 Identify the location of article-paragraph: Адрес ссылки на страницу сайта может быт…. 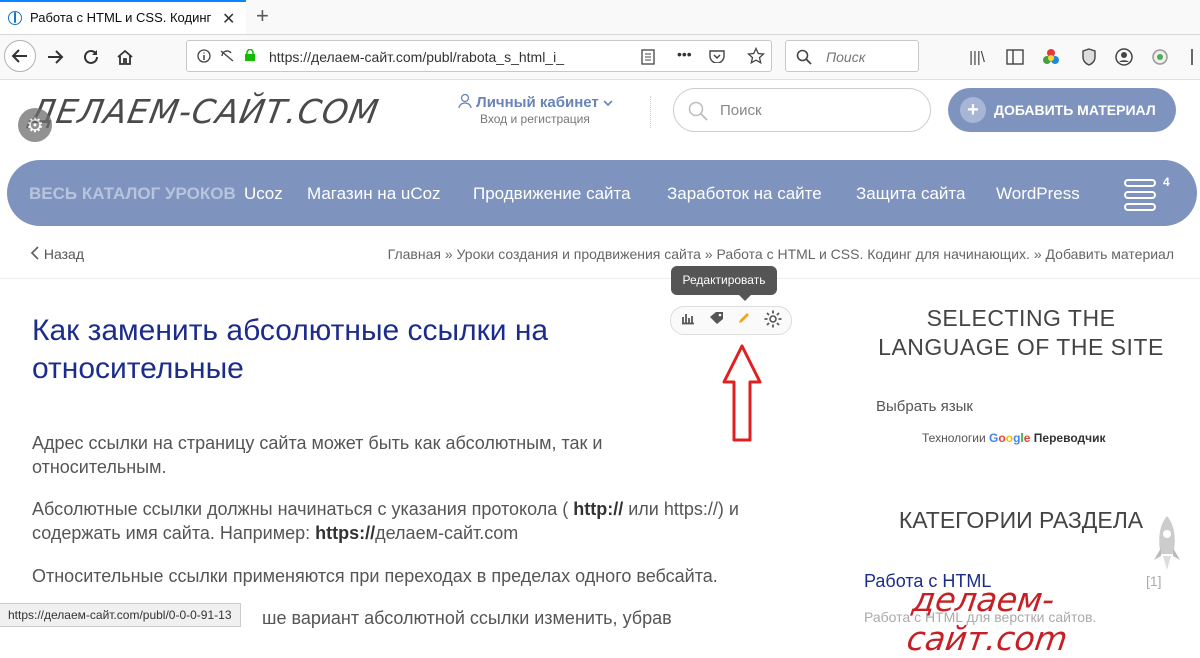
(317, 455).